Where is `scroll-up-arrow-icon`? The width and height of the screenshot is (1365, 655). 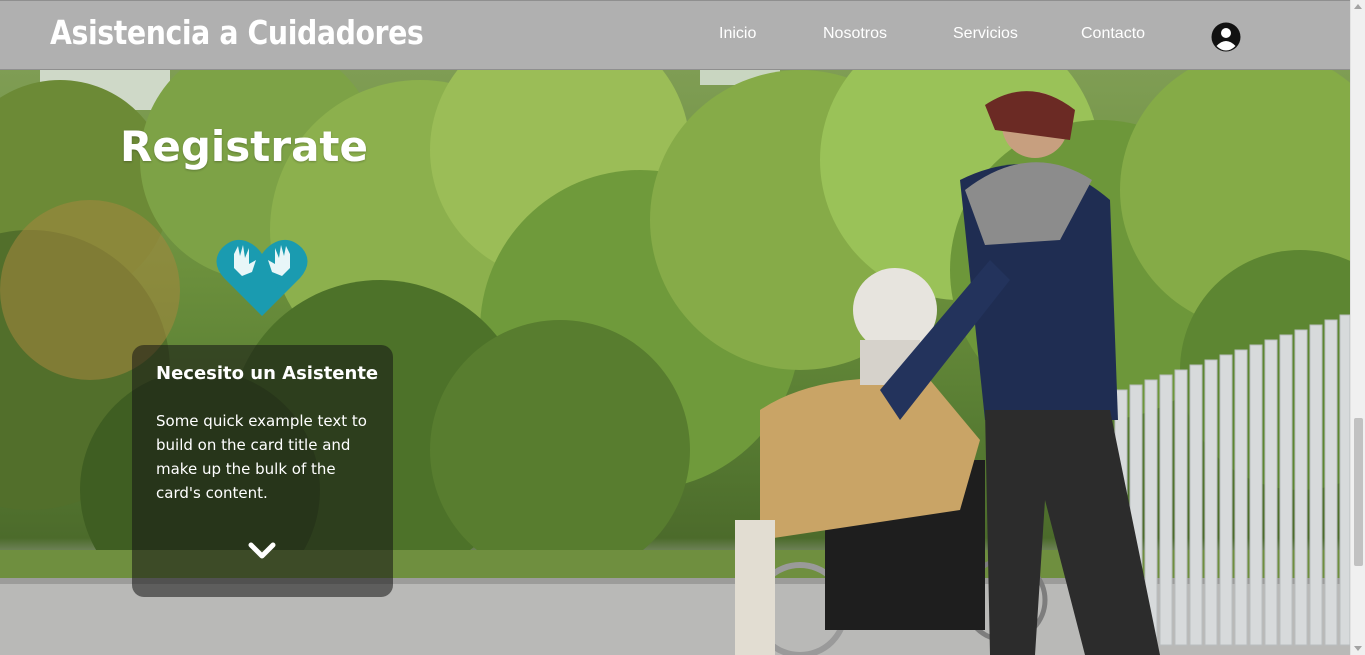 scroll-up-arrow-icon is located at coordinates (1358, 6).